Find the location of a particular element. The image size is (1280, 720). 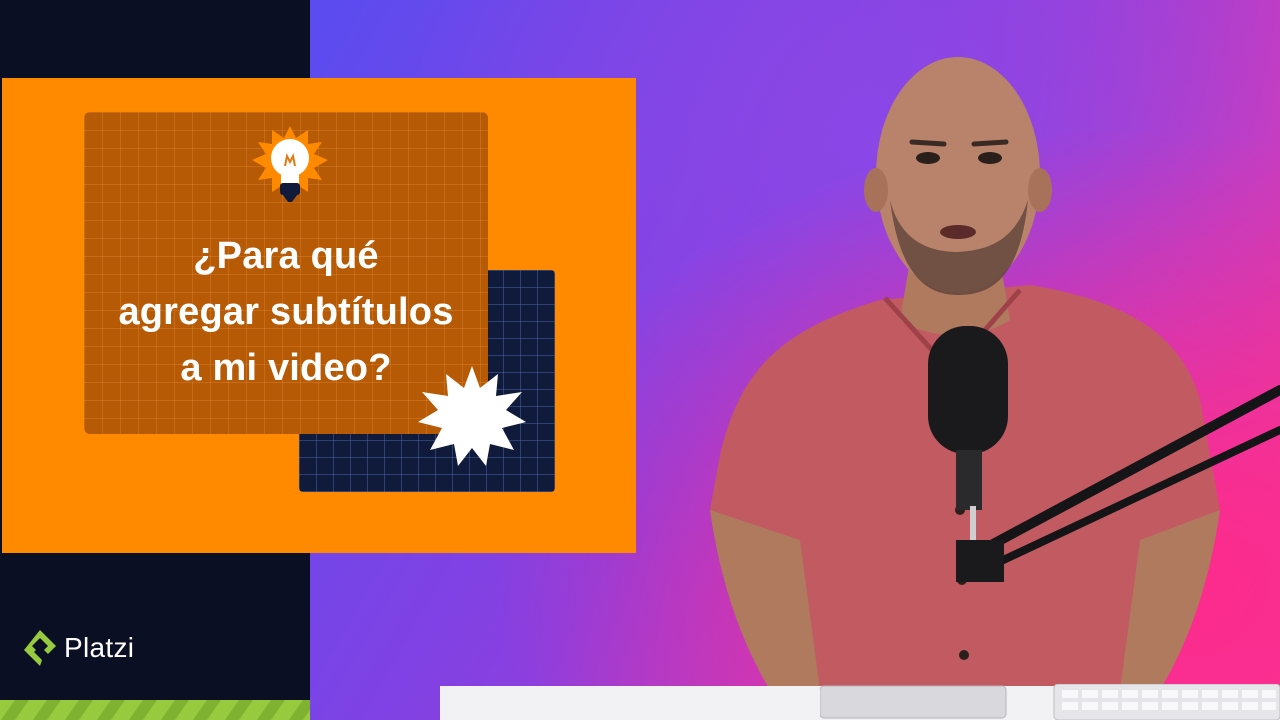

title-line-2: agregar subtítulos is located at coordinates (286, 312).